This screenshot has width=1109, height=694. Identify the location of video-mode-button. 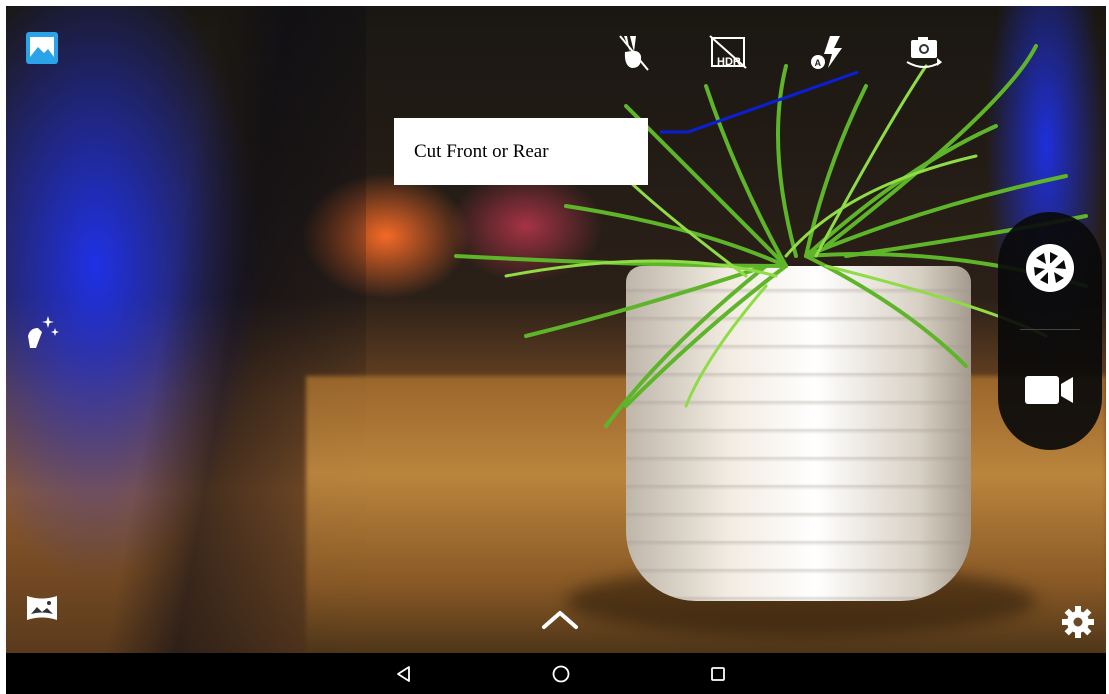
(1050, 390).